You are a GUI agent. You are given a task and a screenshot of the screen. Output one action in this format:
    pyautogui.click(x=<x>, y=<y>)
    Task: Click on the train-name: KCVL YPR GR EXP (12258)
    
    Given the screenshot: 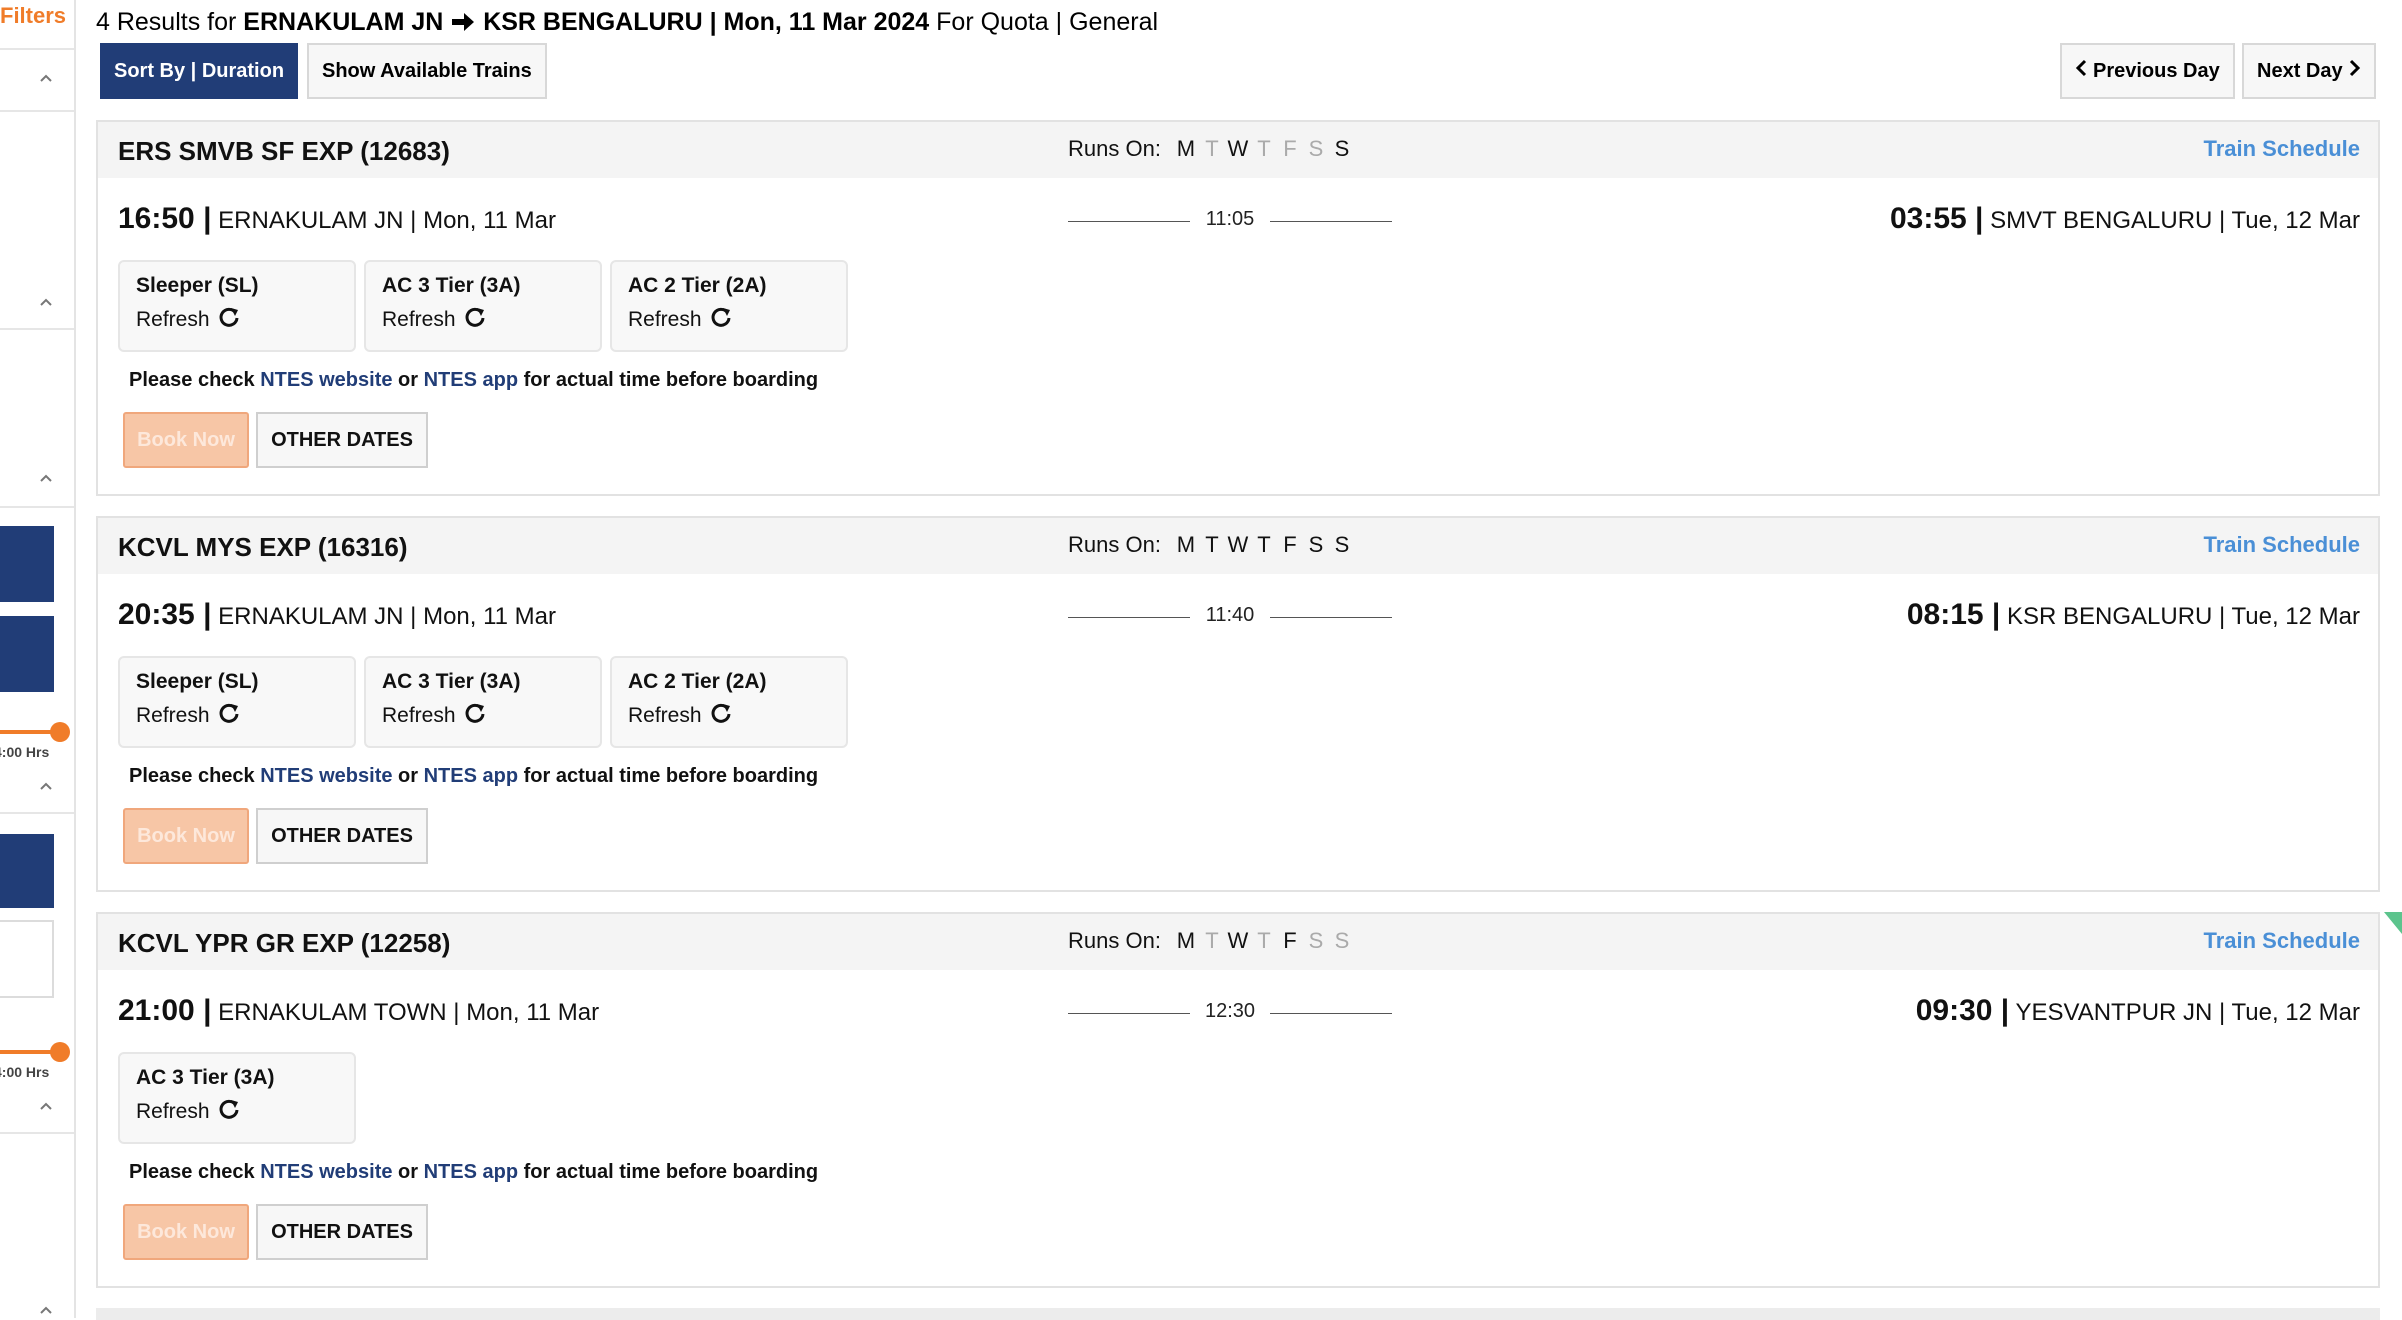 What is the action you would take?
    pyautogui.click(x=284, y=943)
    